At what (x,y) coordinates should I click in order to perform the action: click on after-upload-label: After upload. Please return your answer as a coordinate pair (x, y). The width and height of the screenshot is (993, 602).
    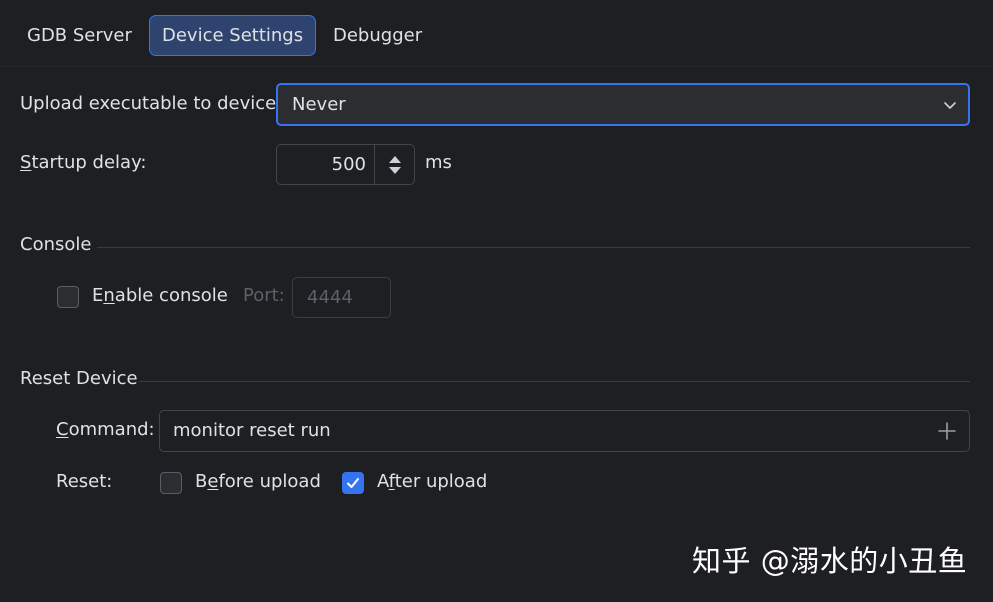
    Looking at the image, I should click on (432, 481).